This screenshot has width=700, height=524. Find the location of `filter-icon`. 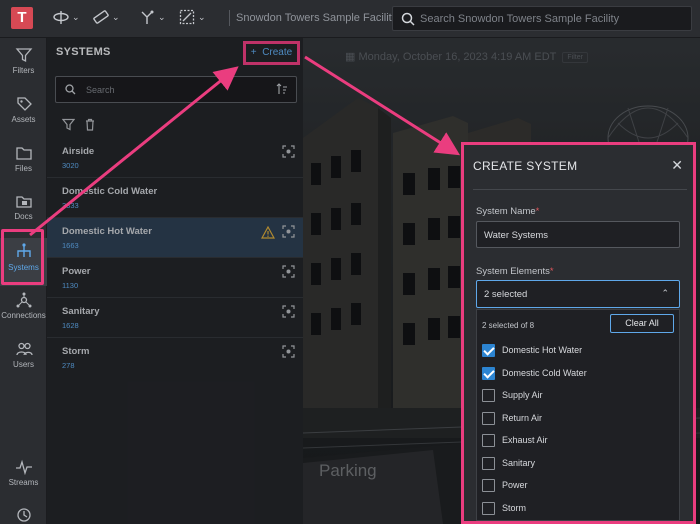

filter-icon is located at coordinates (23, 55).